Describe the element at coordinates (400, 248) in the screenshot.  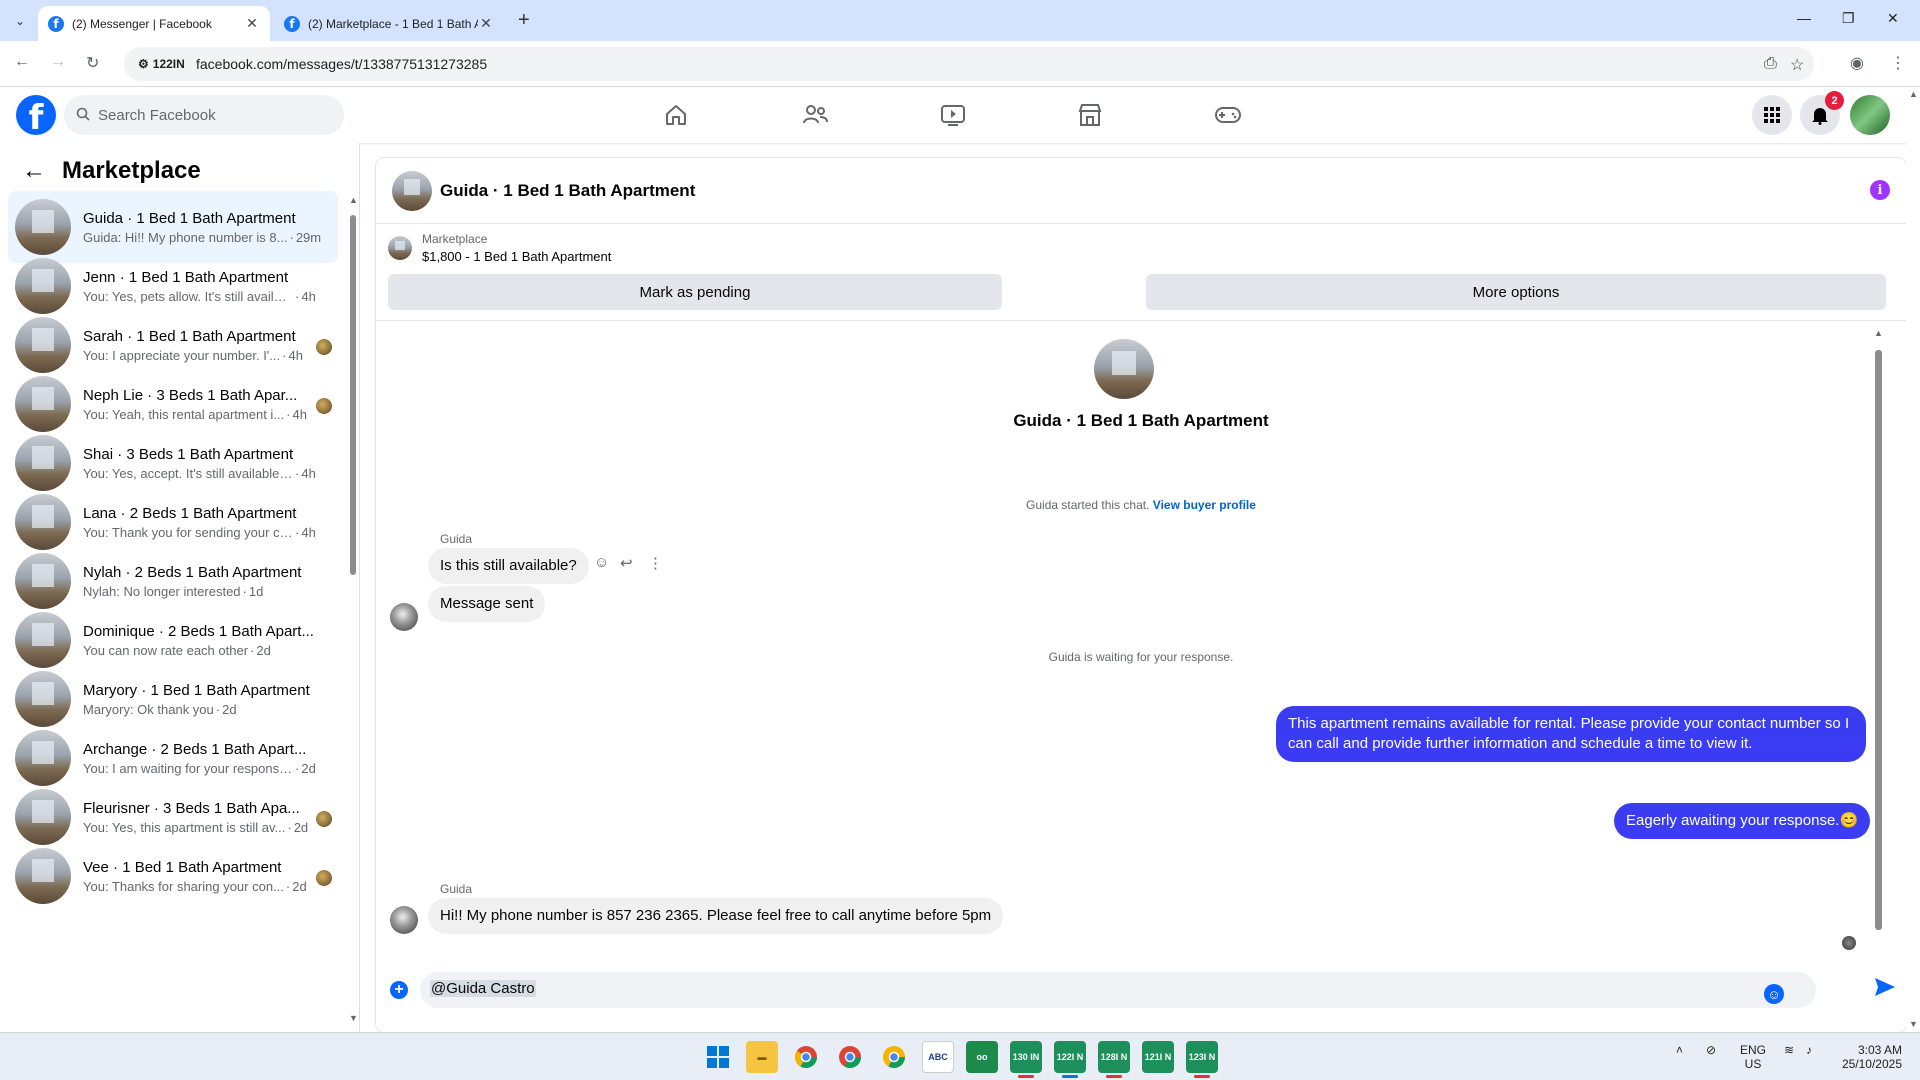
I see `listing-small-thumbnail` at that location.